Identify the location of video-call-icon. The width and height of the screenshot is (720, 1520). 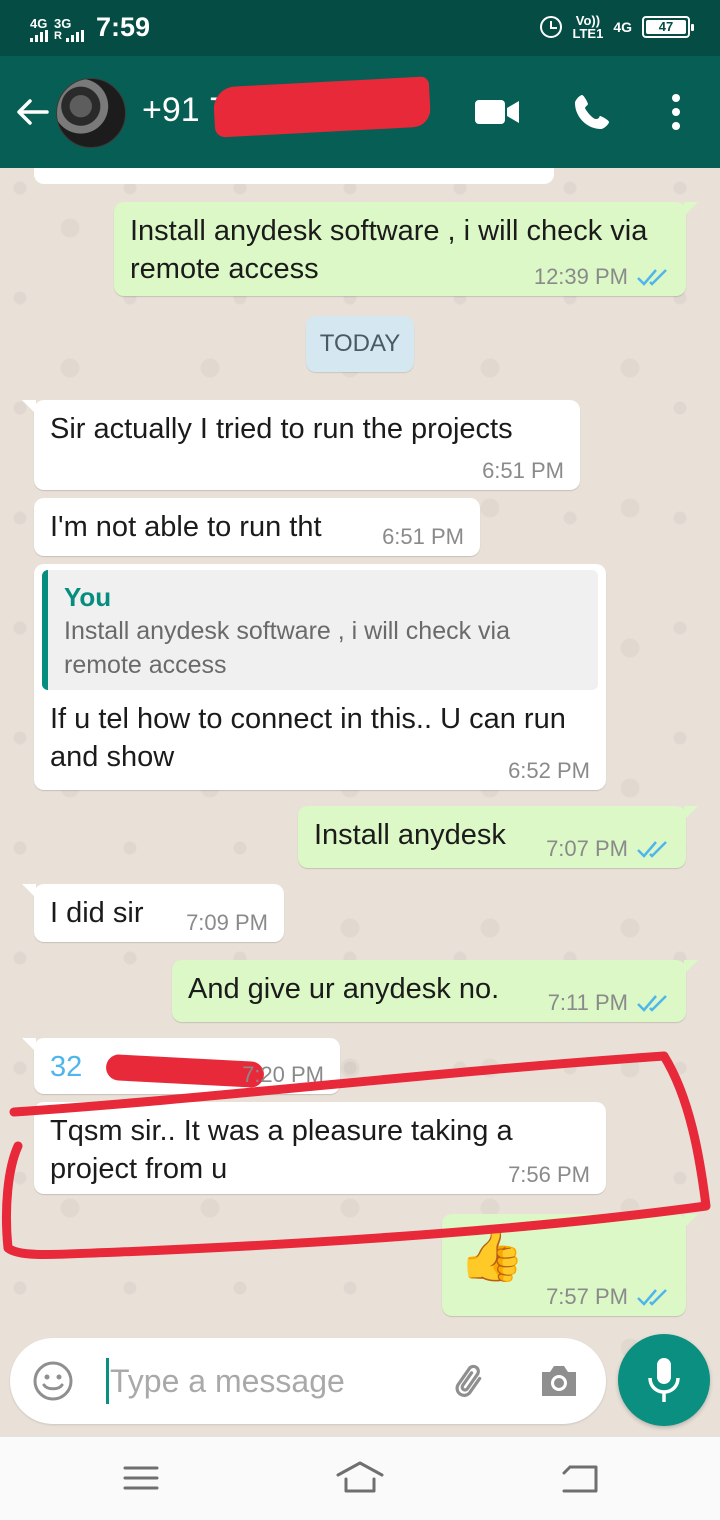
(497, 112).